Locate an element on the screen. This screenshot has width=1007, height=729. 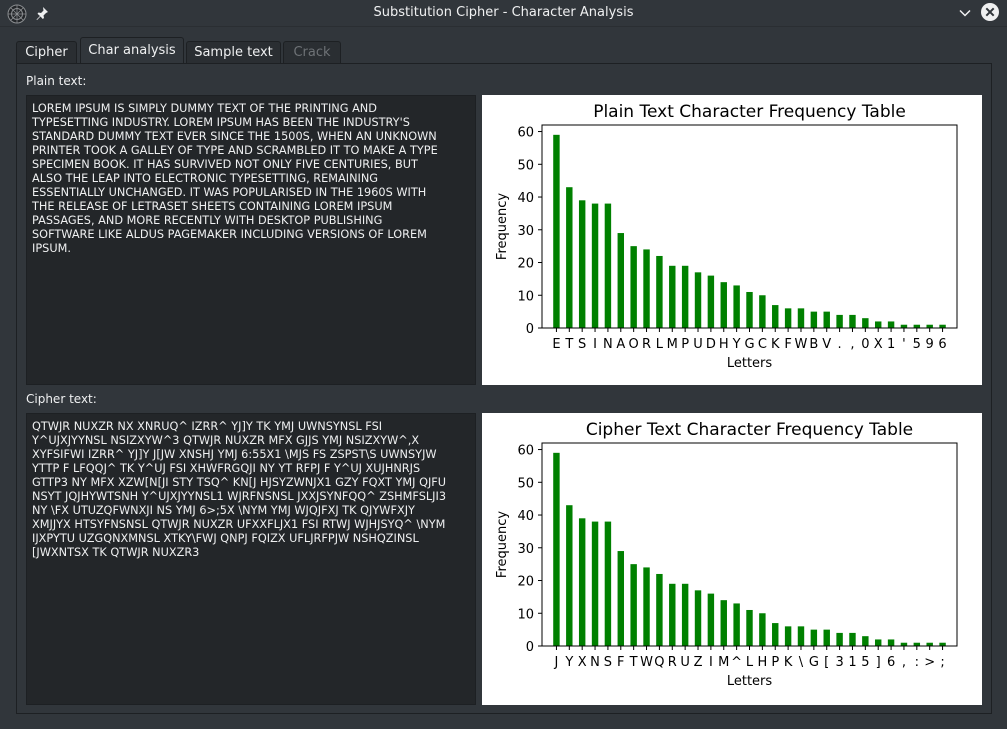
cipher-x-tick-label: \ is located at coordinates (801, 662).